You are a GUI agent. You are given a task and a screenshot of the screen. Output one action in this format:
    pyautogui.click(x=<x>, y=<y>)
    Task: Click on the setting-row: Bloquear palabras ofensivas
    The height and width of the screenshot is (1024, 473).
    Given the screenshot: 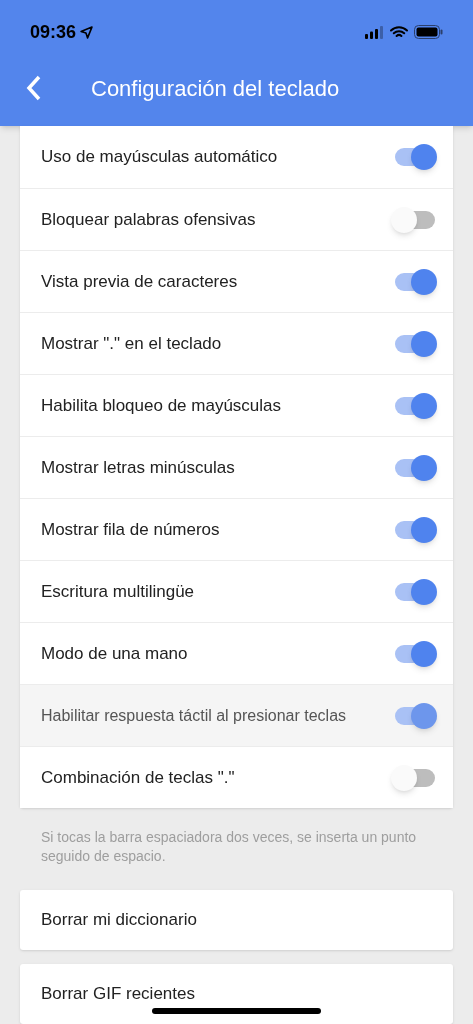 What is the action you would take?
    pyautogui.click(x=236, y=219)
    